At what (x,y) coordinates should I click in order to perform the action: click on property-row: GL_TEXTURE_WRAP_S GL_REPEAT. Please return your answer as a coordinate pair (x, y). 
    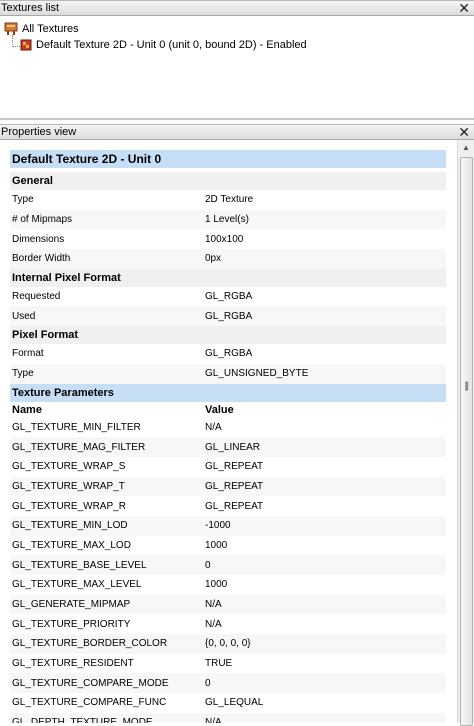
    Looking at the image, I should click on (228, 467).